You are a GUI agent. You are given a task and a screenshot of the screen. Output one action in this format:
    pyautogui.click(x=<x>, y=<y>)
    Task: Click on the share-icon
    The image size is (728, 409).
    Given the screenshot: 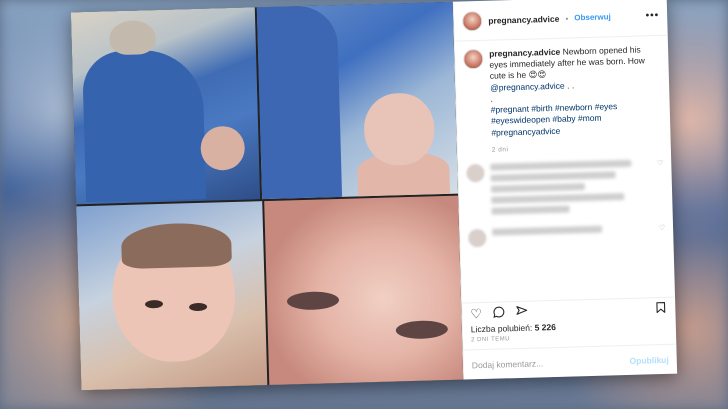 What is the action you would take?
    pyautogui.click(x=521, y=312)
    